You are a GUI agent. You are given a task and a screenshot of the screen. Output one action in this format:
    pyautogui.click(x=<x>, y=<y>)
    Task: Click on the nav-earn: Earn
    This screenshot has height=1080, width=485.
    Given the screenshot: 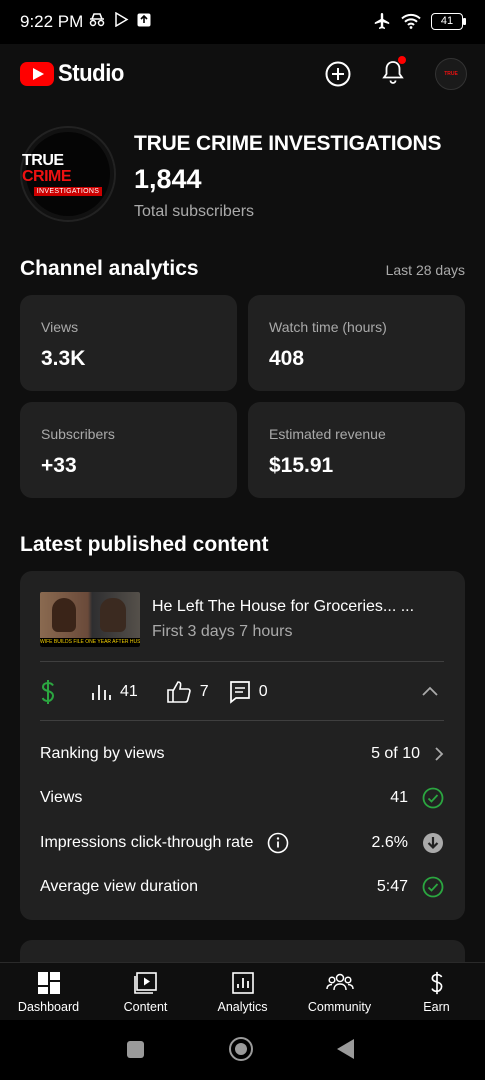 What is the action you would take?
    pyautogui.click(x=436, y=992)
    